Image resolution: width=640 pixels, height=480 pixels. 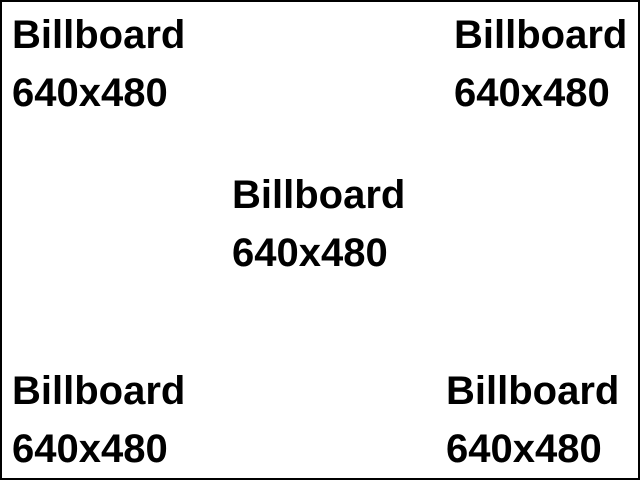 What do you see at coordinates (98, 420) in the screenshot?
I see `label-bottom-left: Billboard 640x480` at bounding box center [98, 420].